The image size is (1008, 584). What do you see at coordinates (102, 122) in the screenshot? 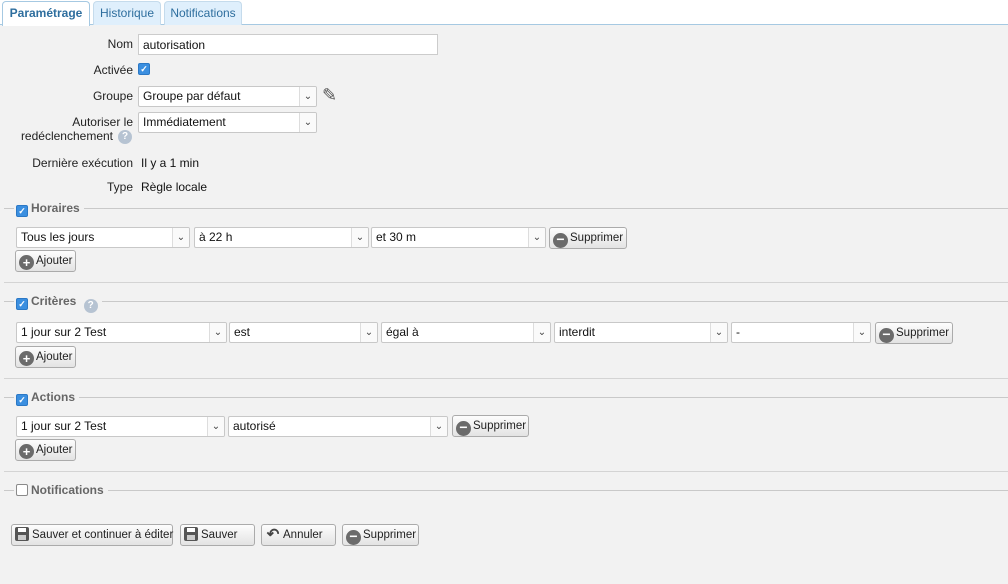
I see `retrigger-label-line1: Autoriser le` at bounding box center [102, 122].